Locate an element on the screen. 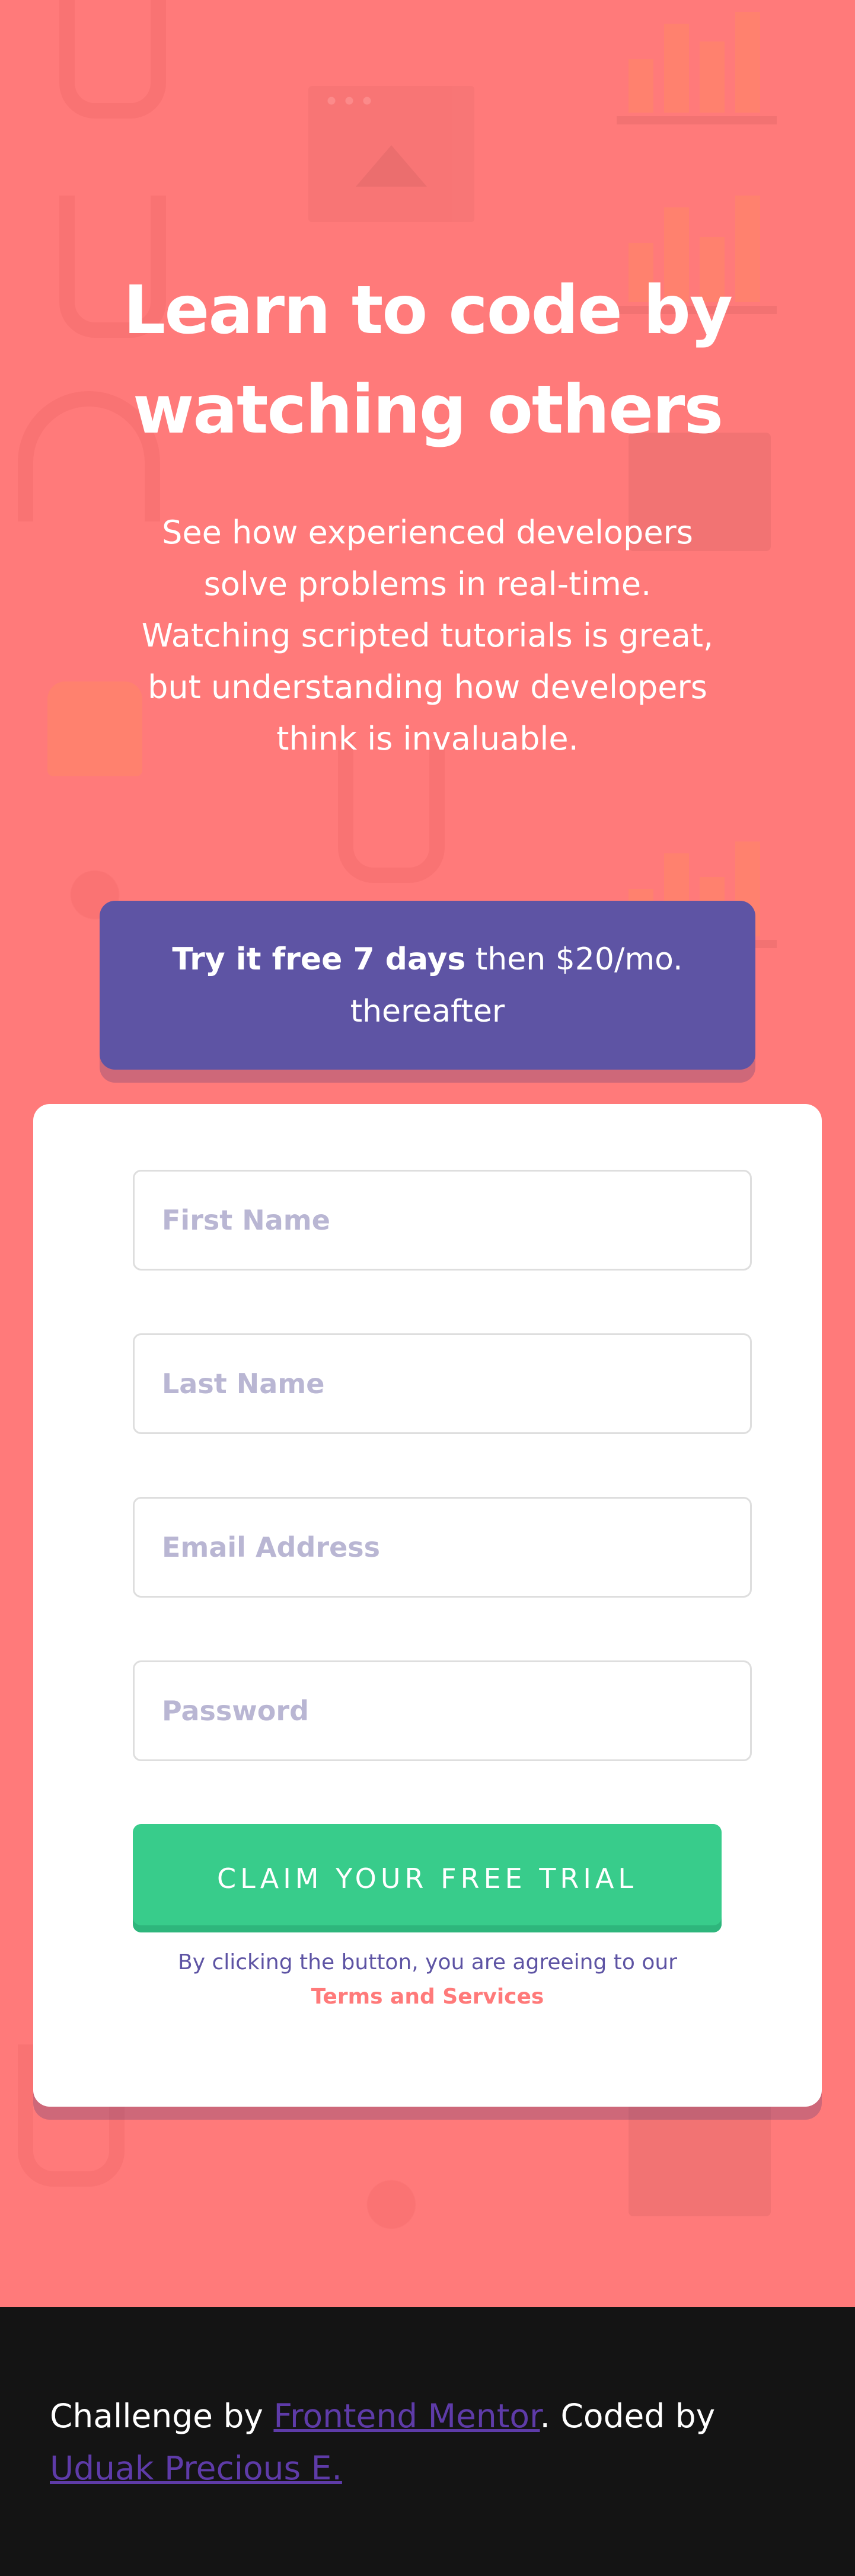  password-input is located at coordinates (442, 1710).